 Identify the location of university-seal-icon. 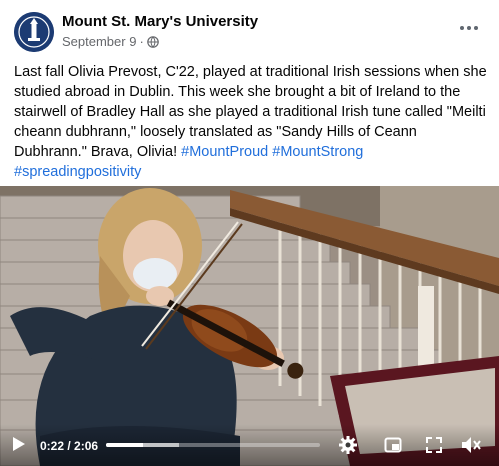
(34, 32).